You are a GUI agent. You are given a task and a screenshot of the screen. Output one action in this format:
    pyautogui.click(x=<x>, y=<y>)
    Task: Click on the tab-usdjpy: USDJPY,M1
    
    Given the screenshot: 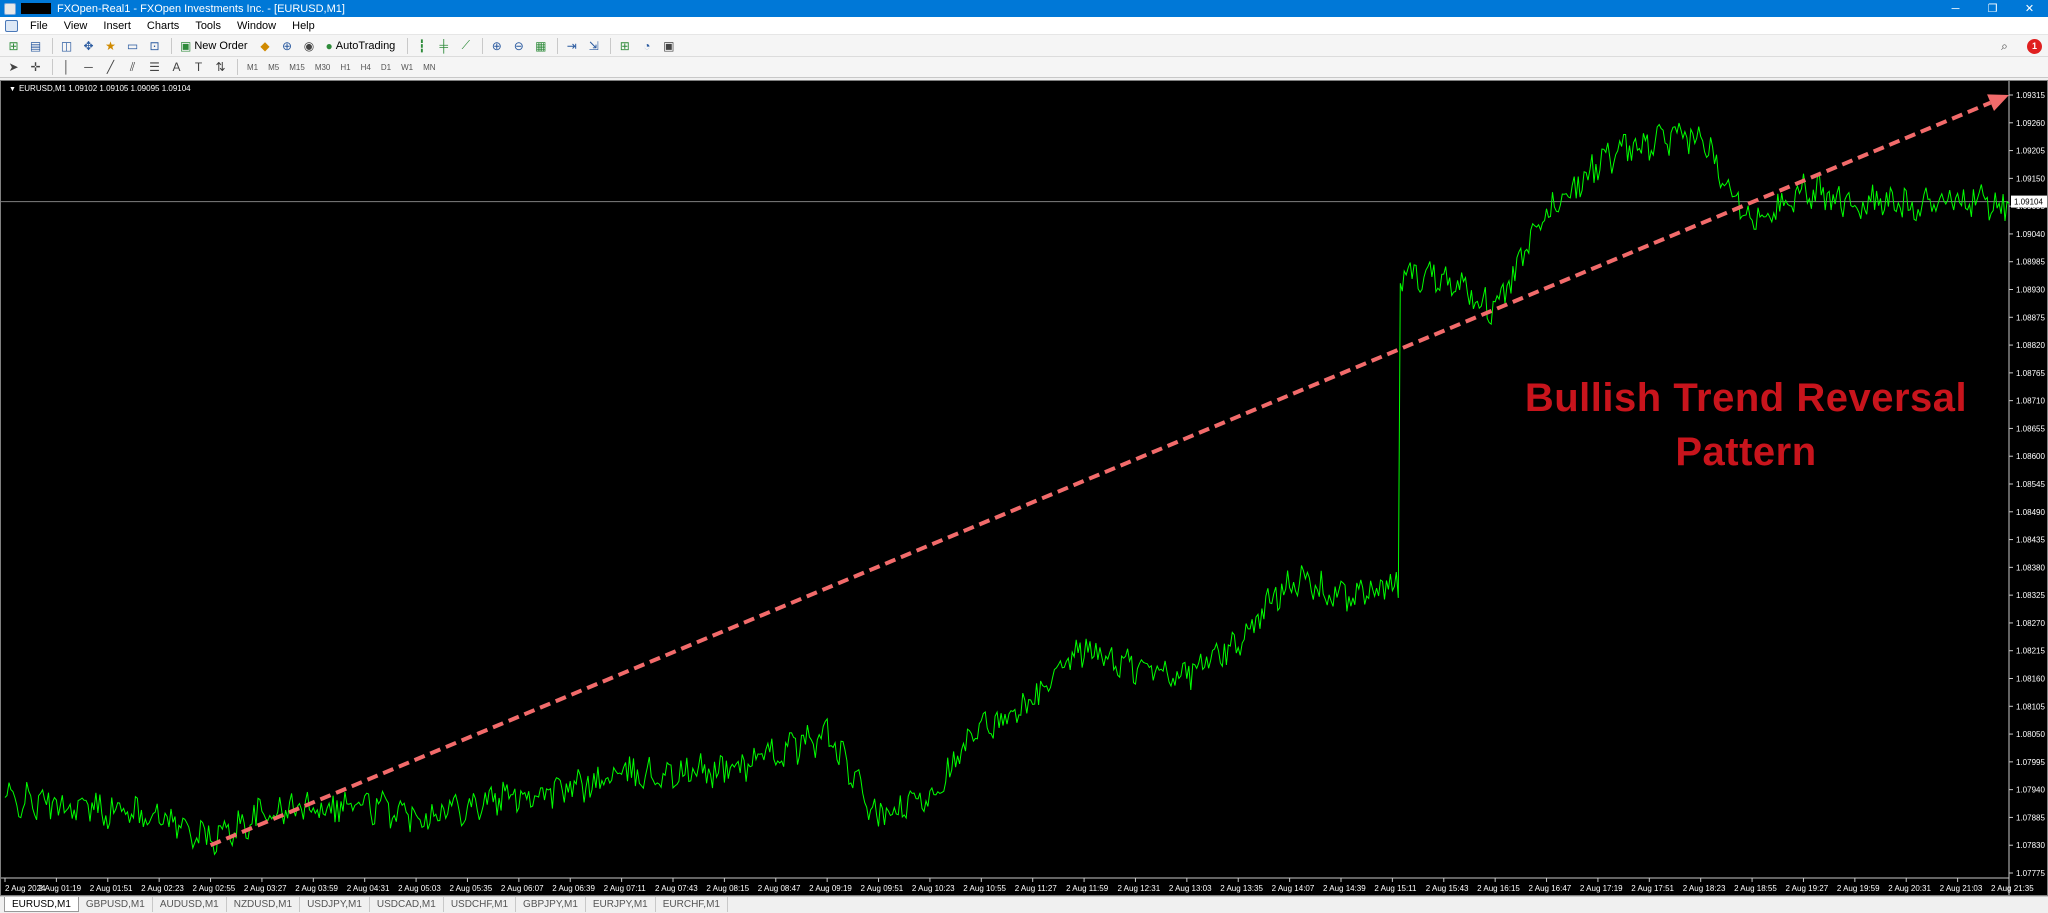 What is the action you would take?
    pyautogui.click(x=335, y=904)
    